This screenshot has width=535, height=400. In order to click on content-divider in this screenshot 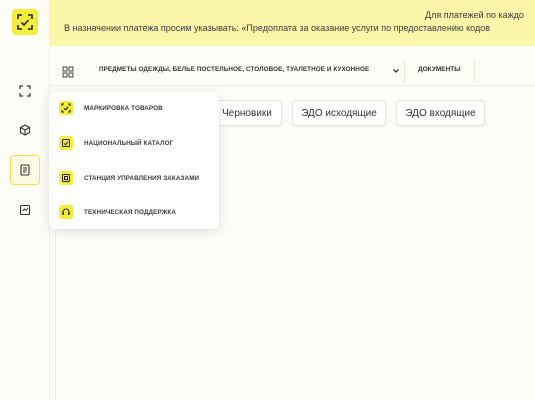, I will do `click(55, 315)`.